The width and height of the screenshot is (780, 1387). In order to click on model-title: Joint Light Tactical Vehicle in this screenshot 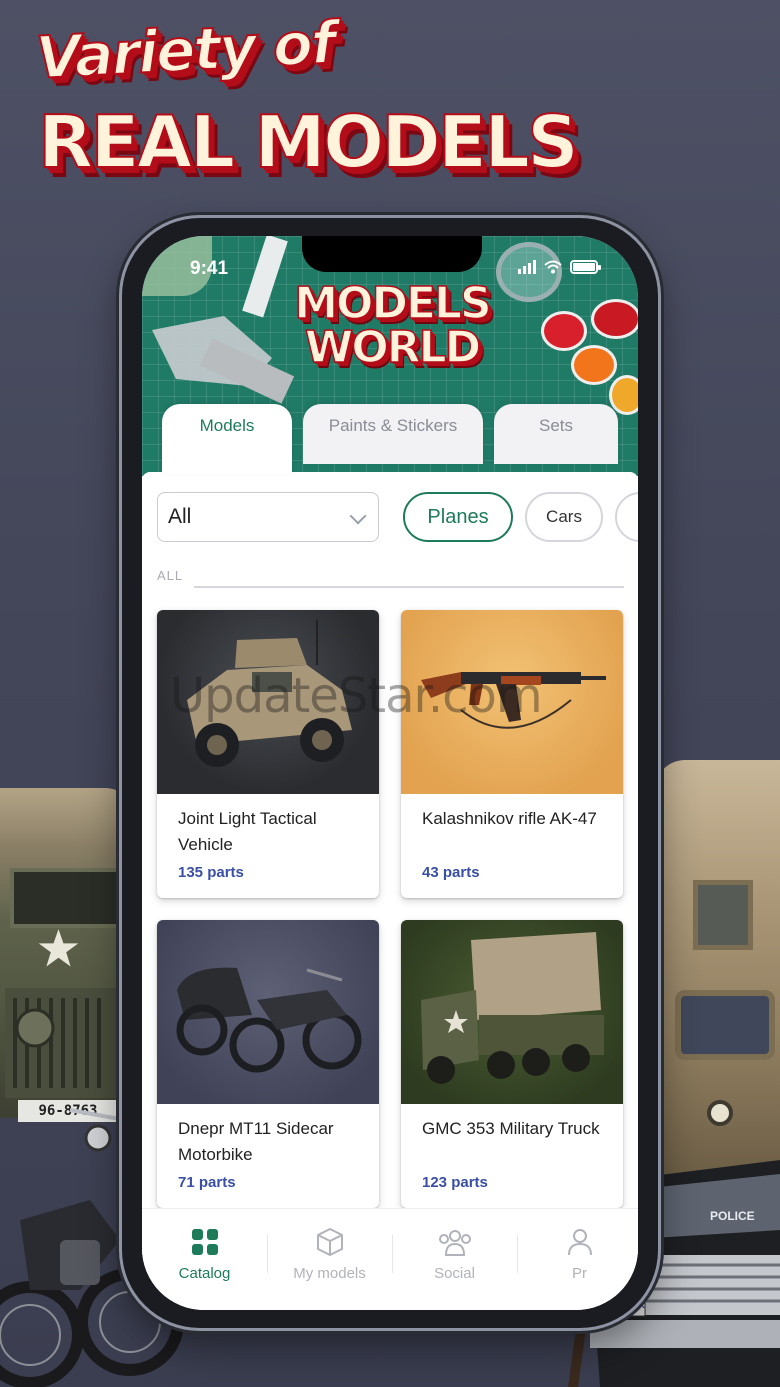, I will do `click(247, 831)`.